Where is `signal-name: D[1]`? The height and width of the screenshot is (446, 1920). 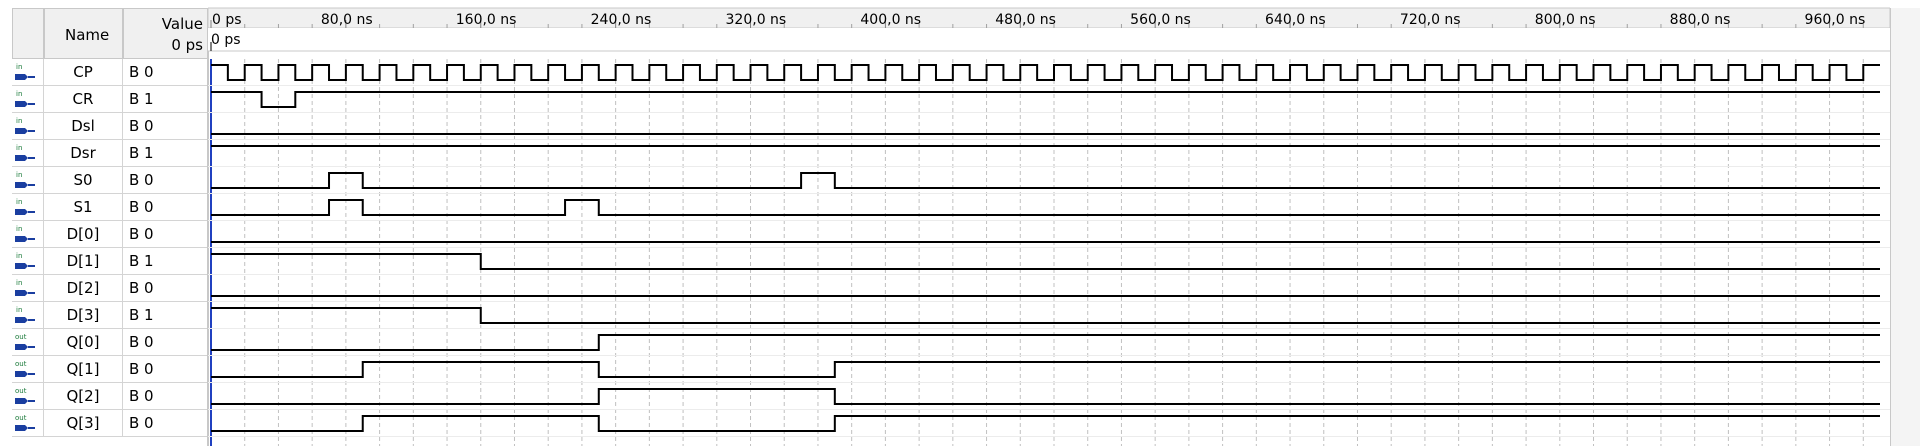 signal-name: D[1] is located at coordinates (83, 261).